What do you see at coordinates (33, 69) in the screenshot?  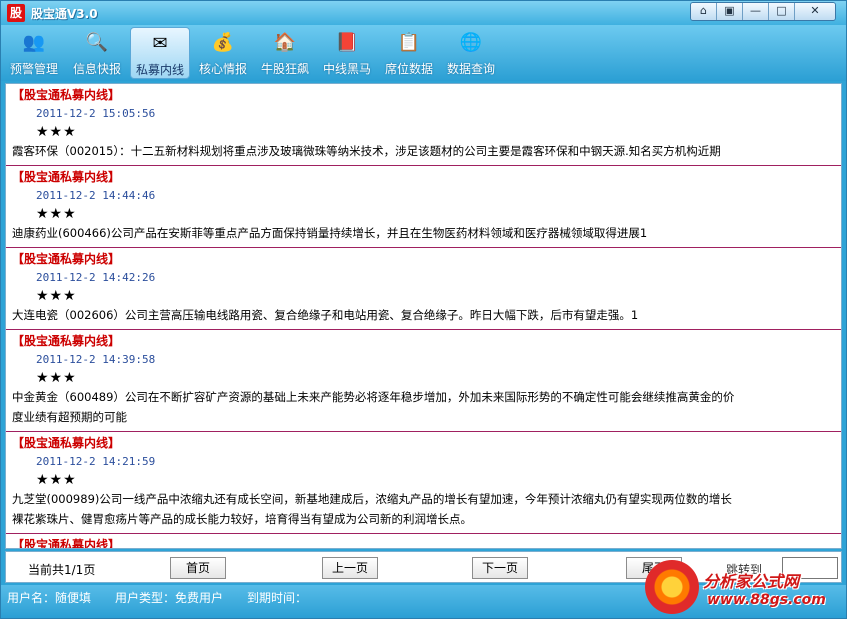 I see `tool-label: 预警管理` at bounding box center [33, 69].